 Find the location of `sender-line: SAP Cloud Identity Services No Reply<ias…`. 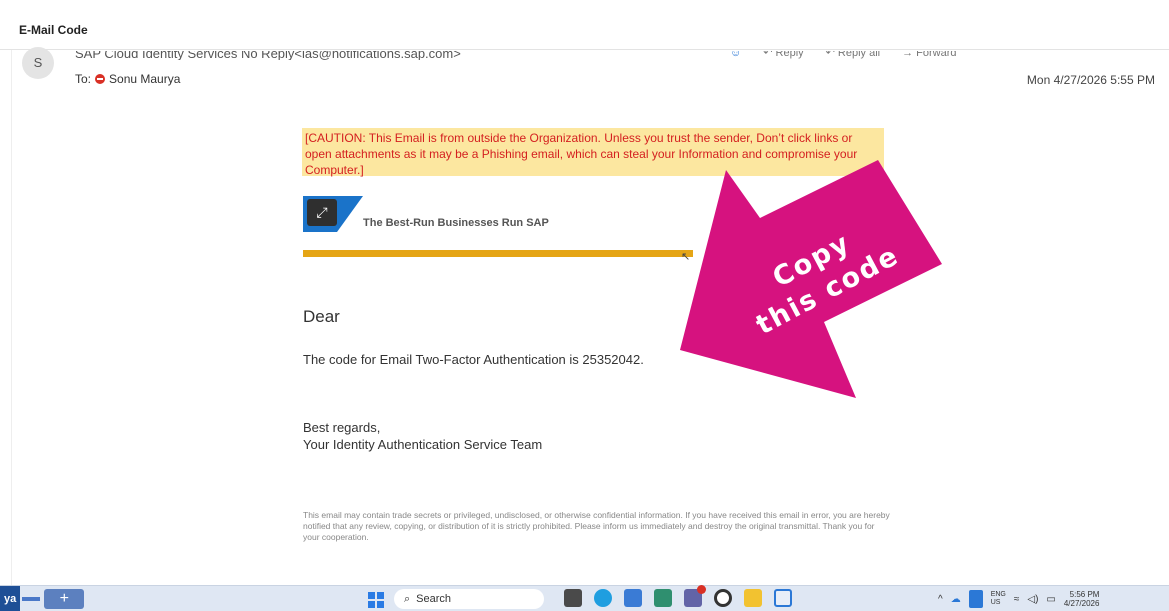

sender-line: SAP Cloud Identity Services No Reply<ias… is located at coordinates (268, 55).